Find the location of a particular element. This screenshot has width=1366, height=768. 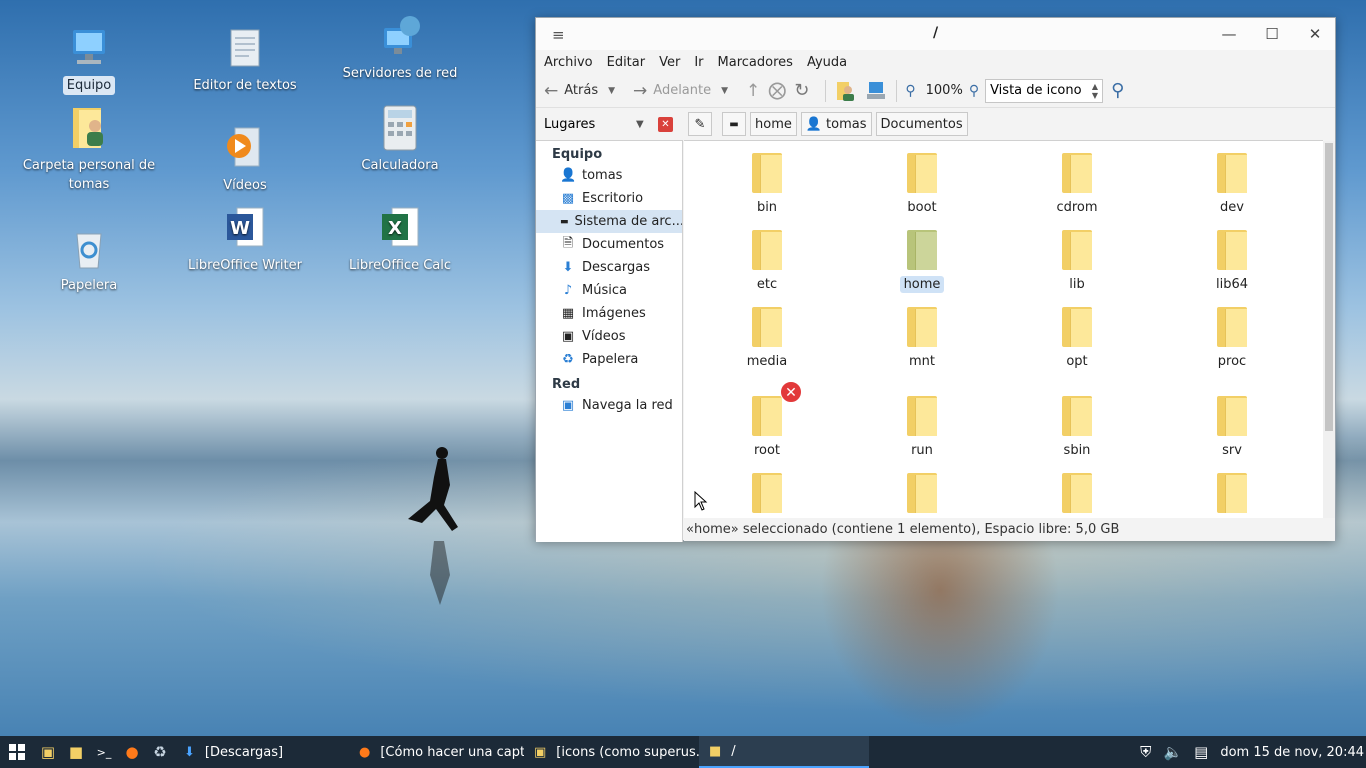

clock: dom 15 de nov, 20:44 is located at coordinates (1292, 752).